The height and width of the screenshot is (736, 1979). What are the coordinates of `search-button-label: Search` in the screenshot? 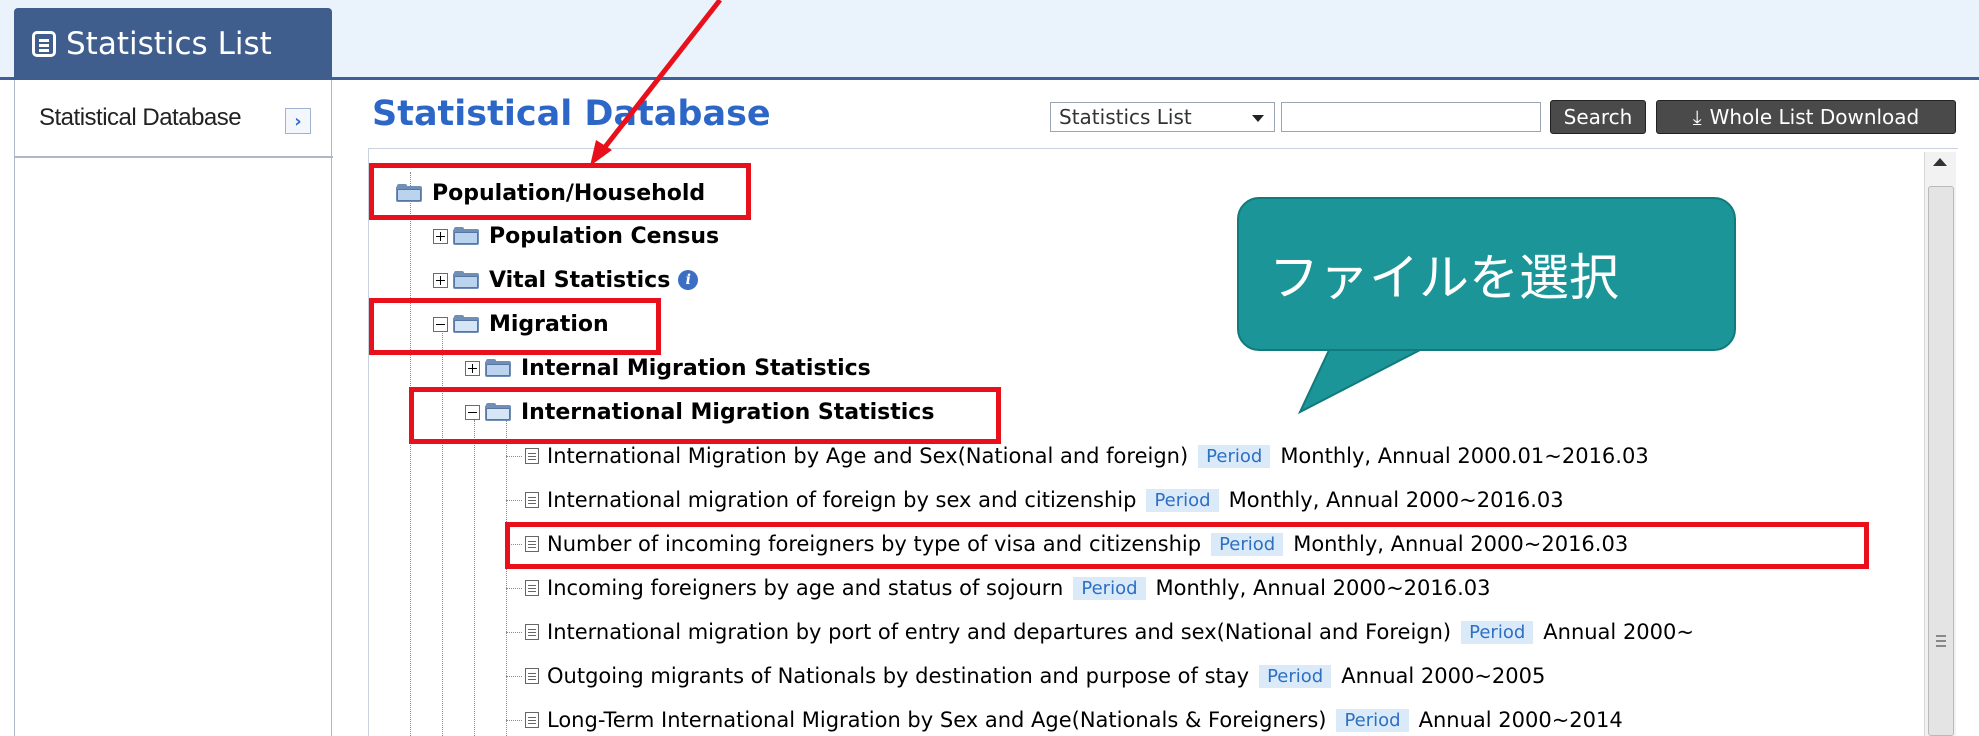 It's located at (1598, 117).